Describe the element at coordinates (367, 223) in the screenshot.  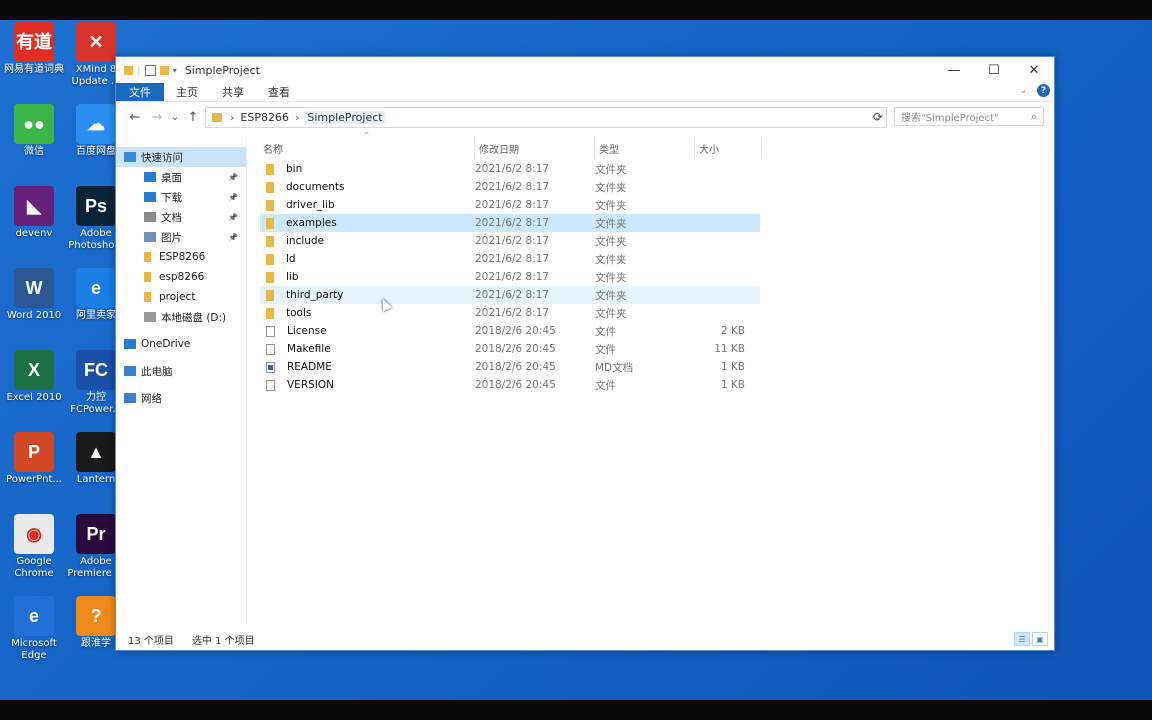
I see `file-name-cell: examples` at that location.